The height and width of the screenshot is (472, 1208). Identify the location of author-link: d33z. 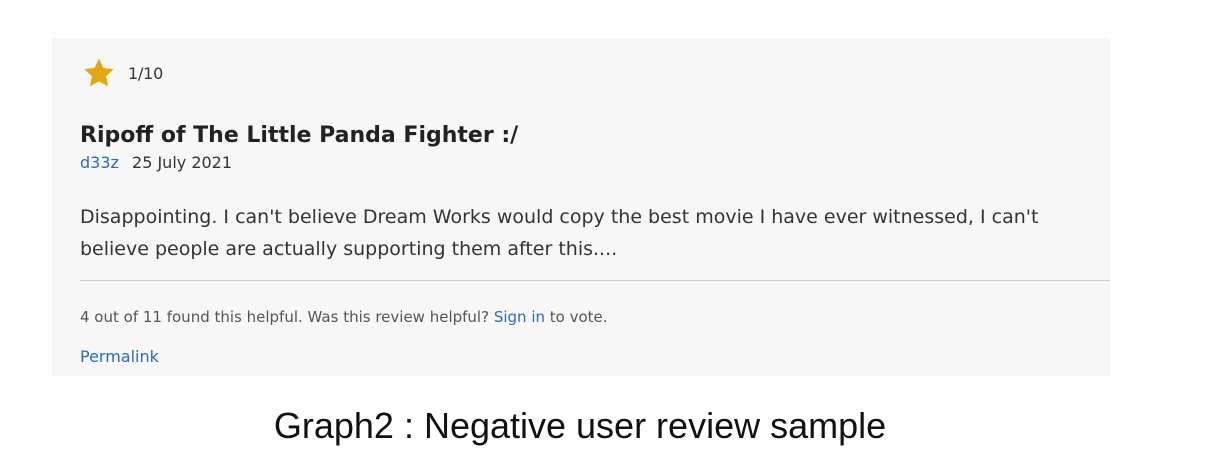
(99, 162).